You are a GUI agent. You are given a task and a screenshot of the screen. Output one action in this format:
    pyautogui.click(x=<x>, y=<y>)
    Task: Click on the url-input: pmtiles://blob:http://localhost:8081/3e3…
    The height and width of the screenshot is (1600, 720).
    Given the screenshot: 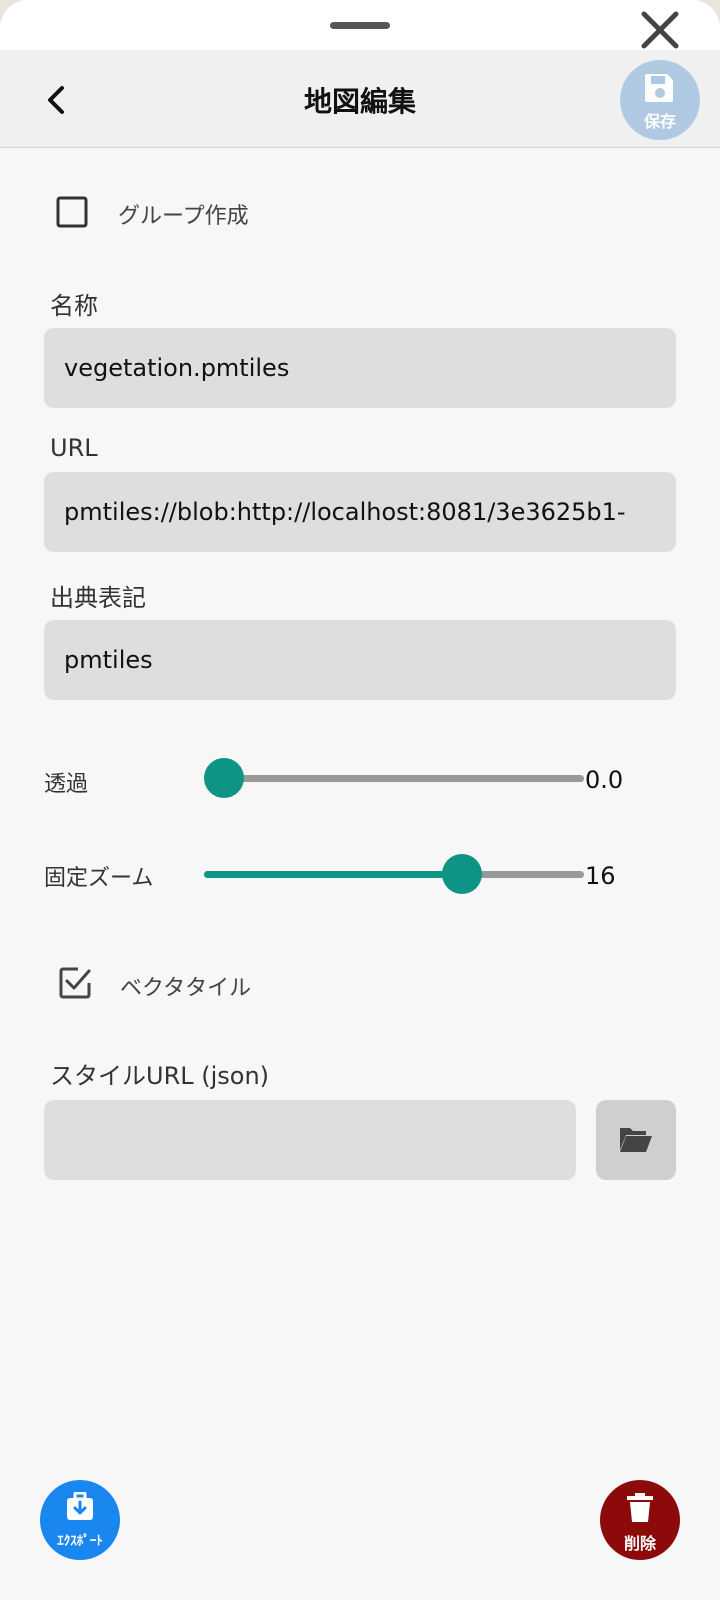 What is the action you would take?
    pyautogui.click(x=360, y=512)
    